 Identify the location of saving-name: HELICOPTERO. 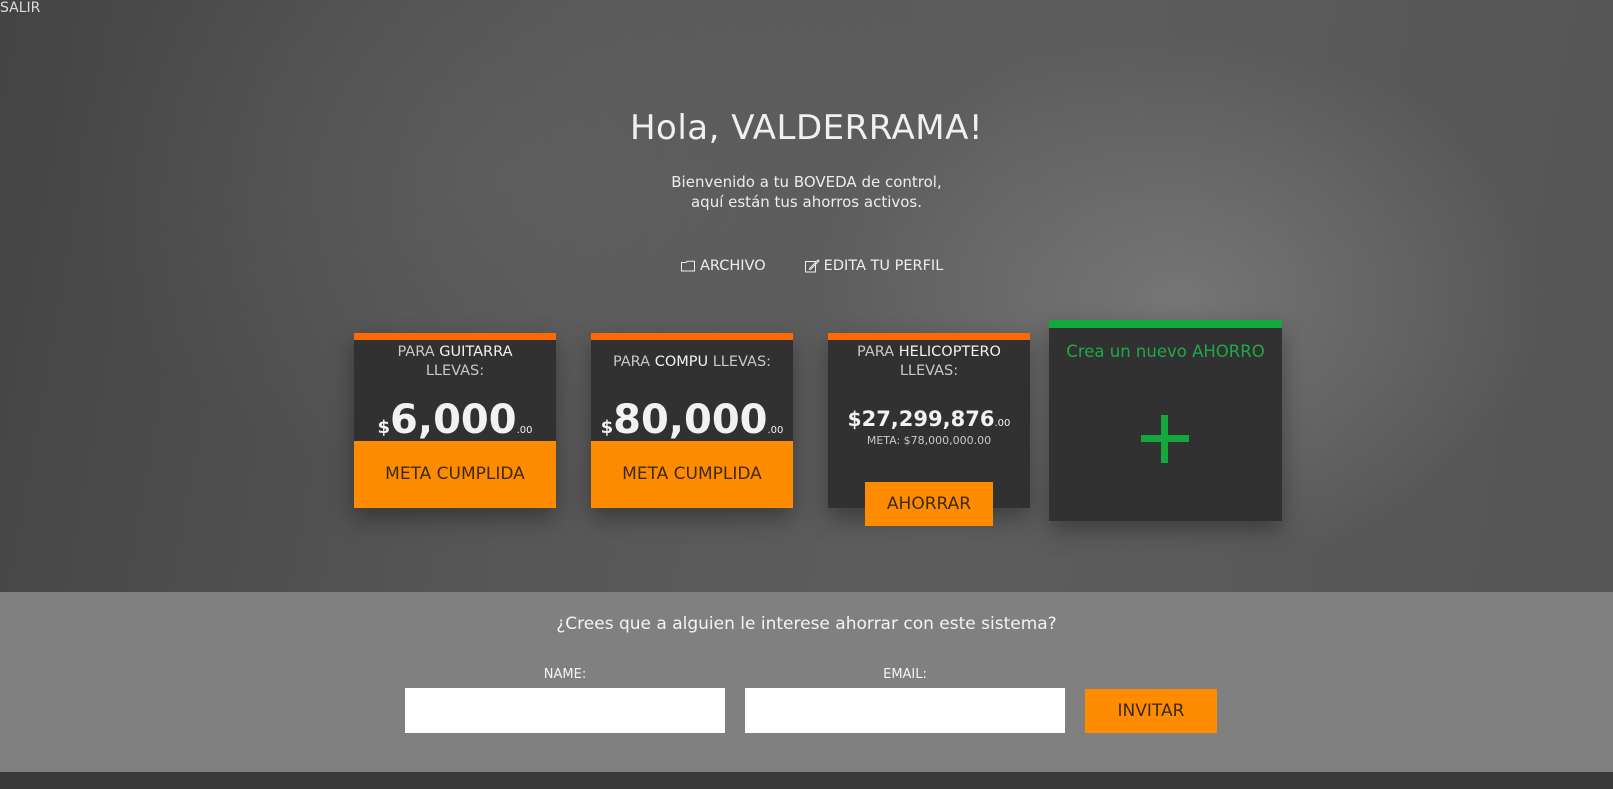
(949, 352).